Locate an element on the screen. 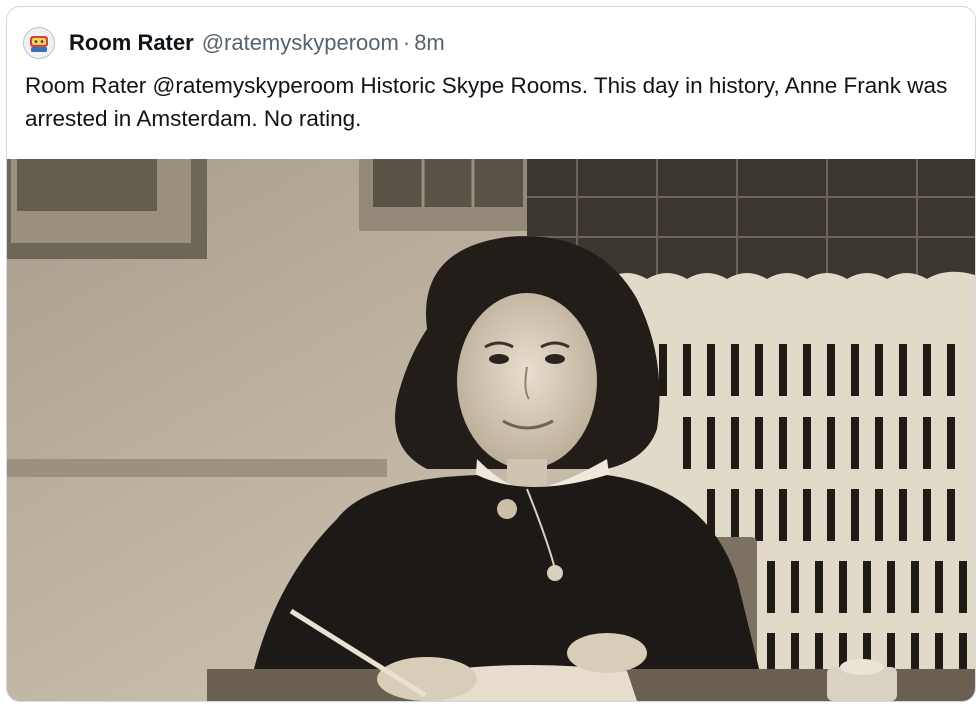 The image size is (980, 706). room-rater-logo-icon is located at coordinates (39, 43).